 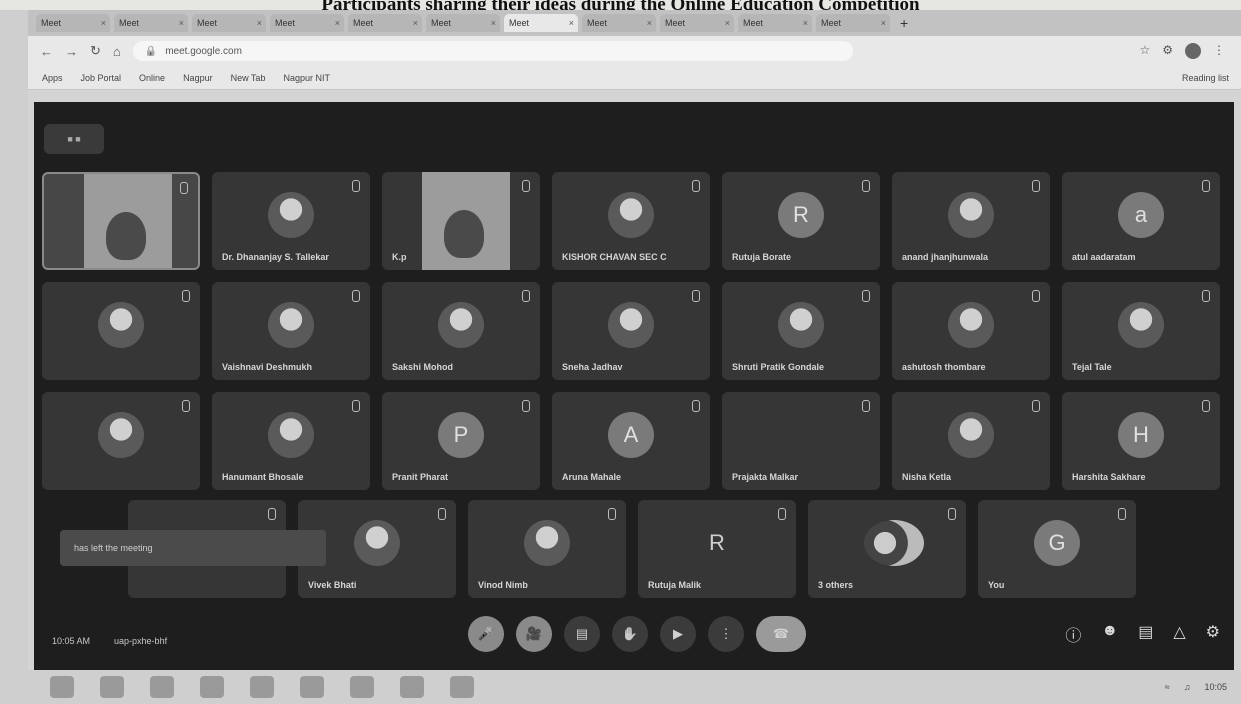 I want to click on participant-tile: a atul aadaratam, so click(x=1141, y=221).